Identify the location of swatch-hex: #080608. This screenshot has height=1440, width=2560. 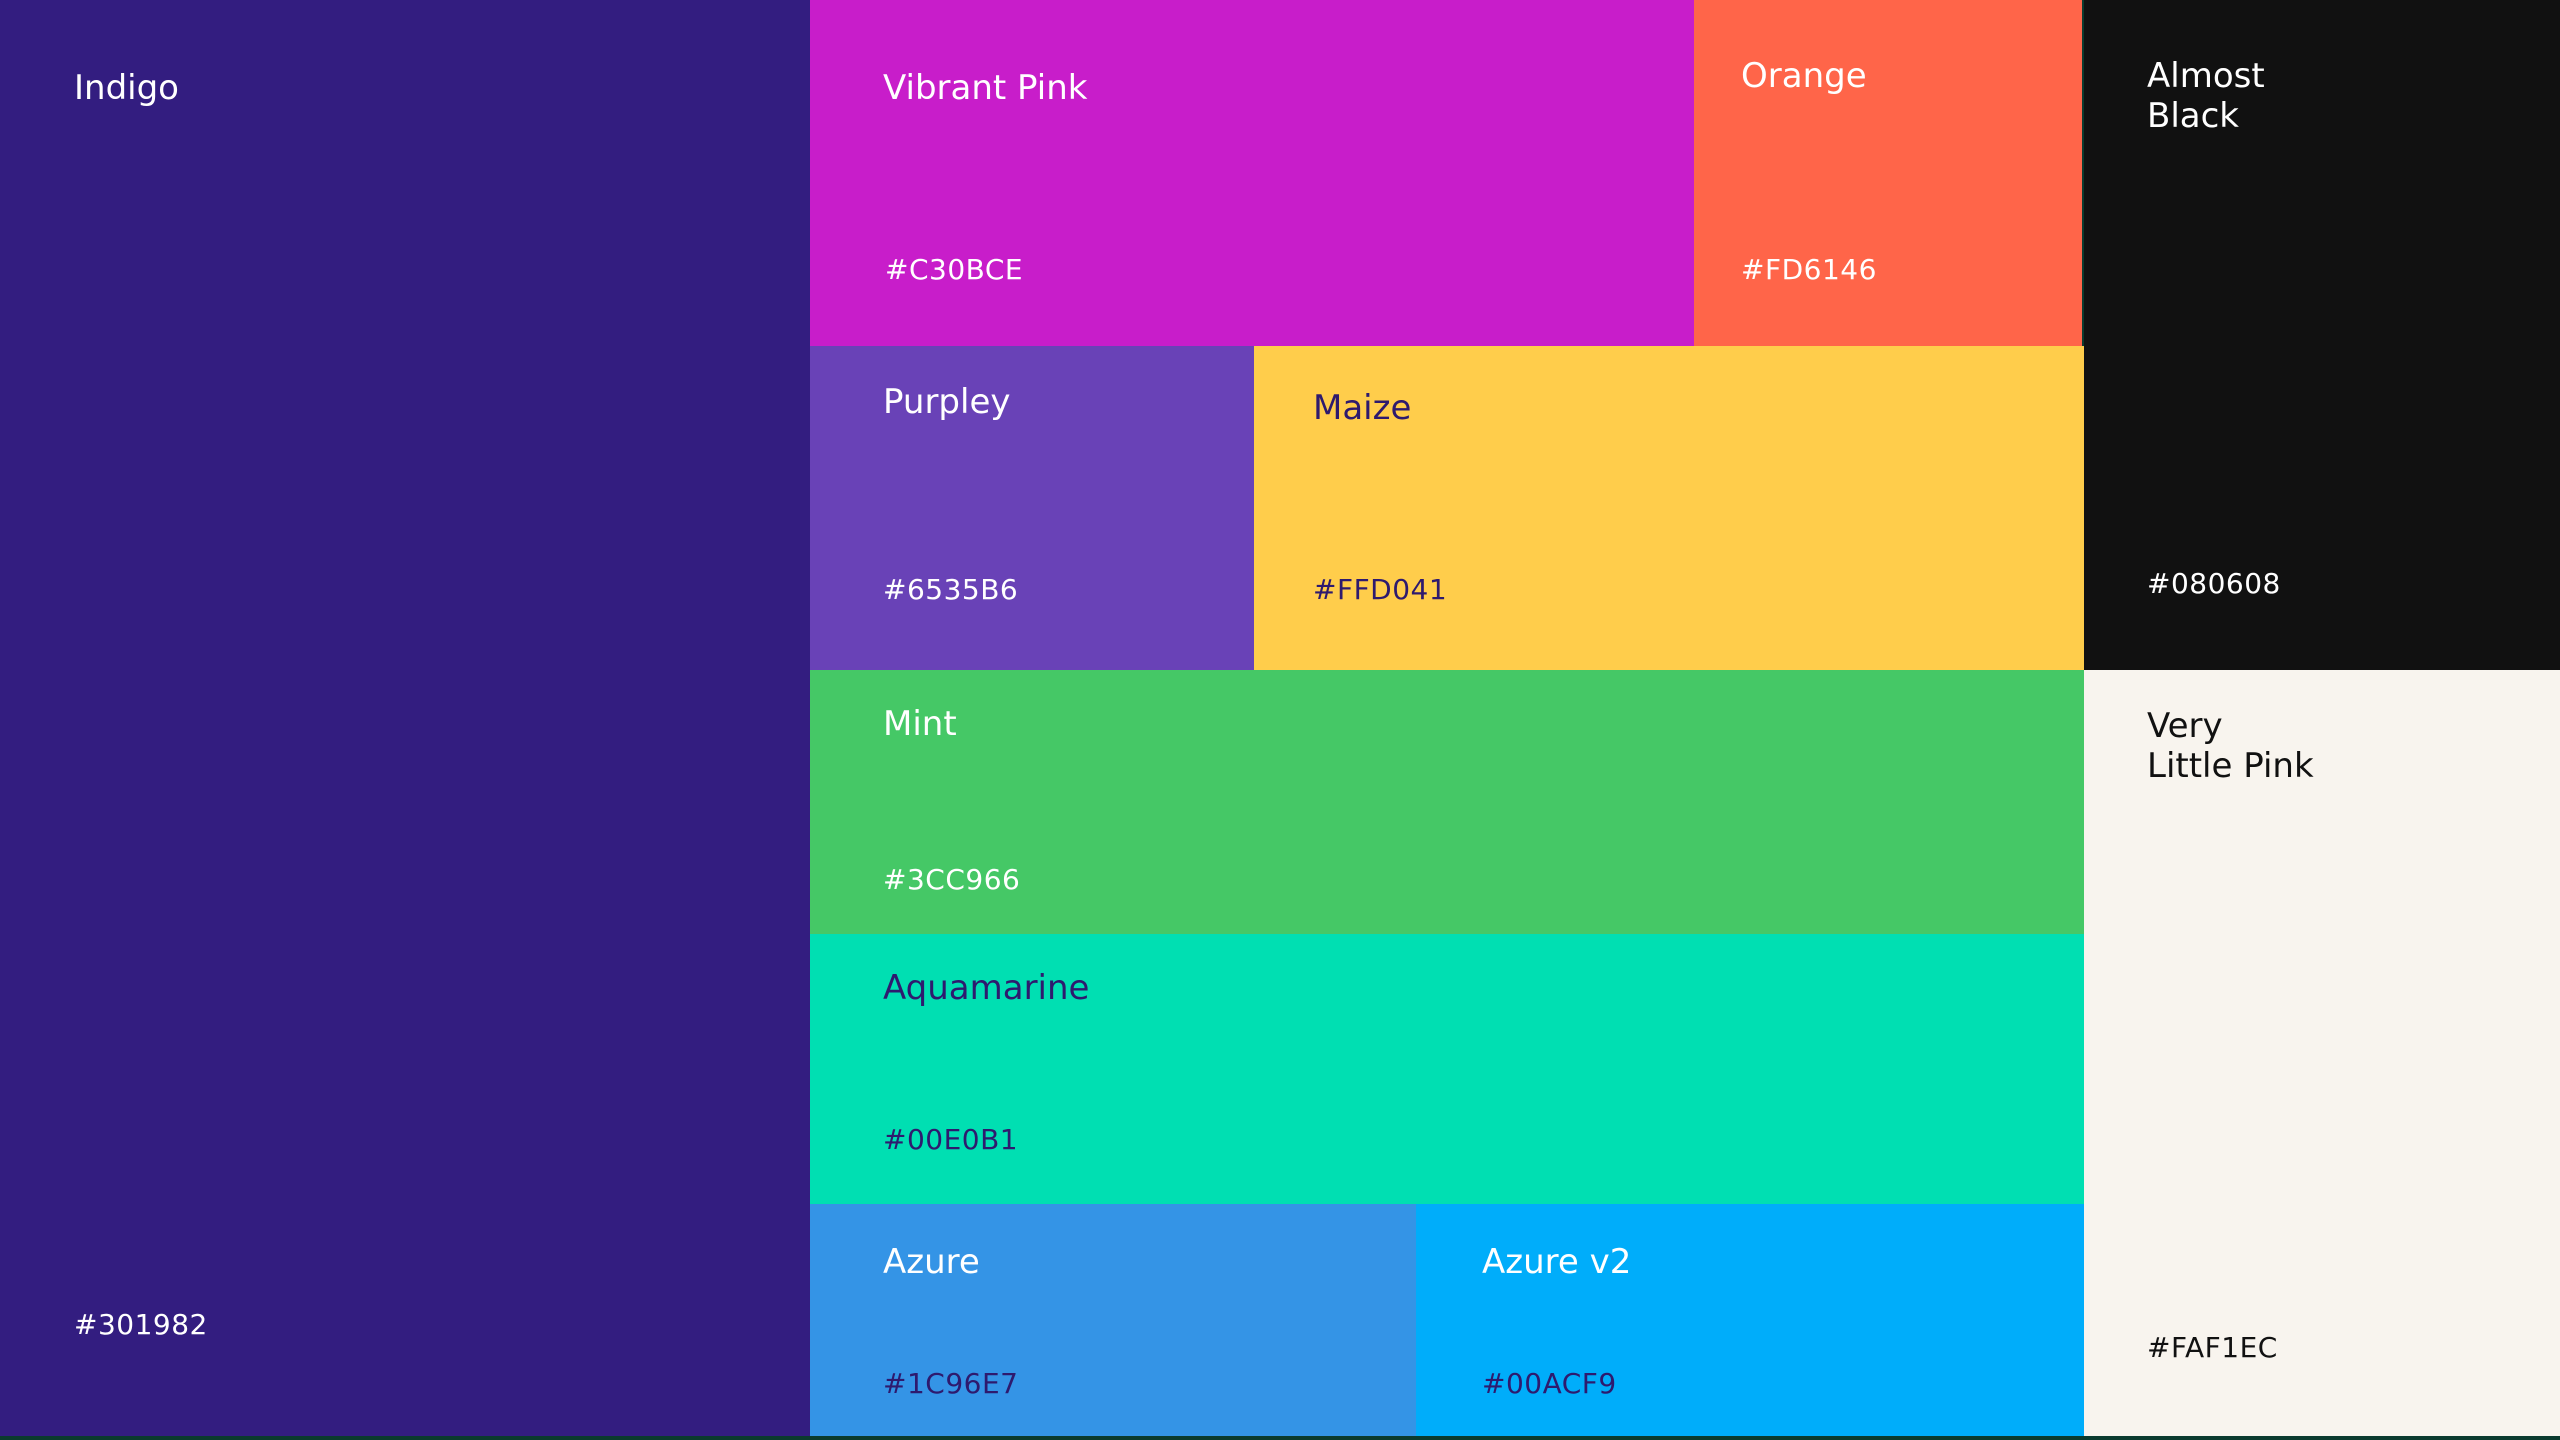
(2214, 583).